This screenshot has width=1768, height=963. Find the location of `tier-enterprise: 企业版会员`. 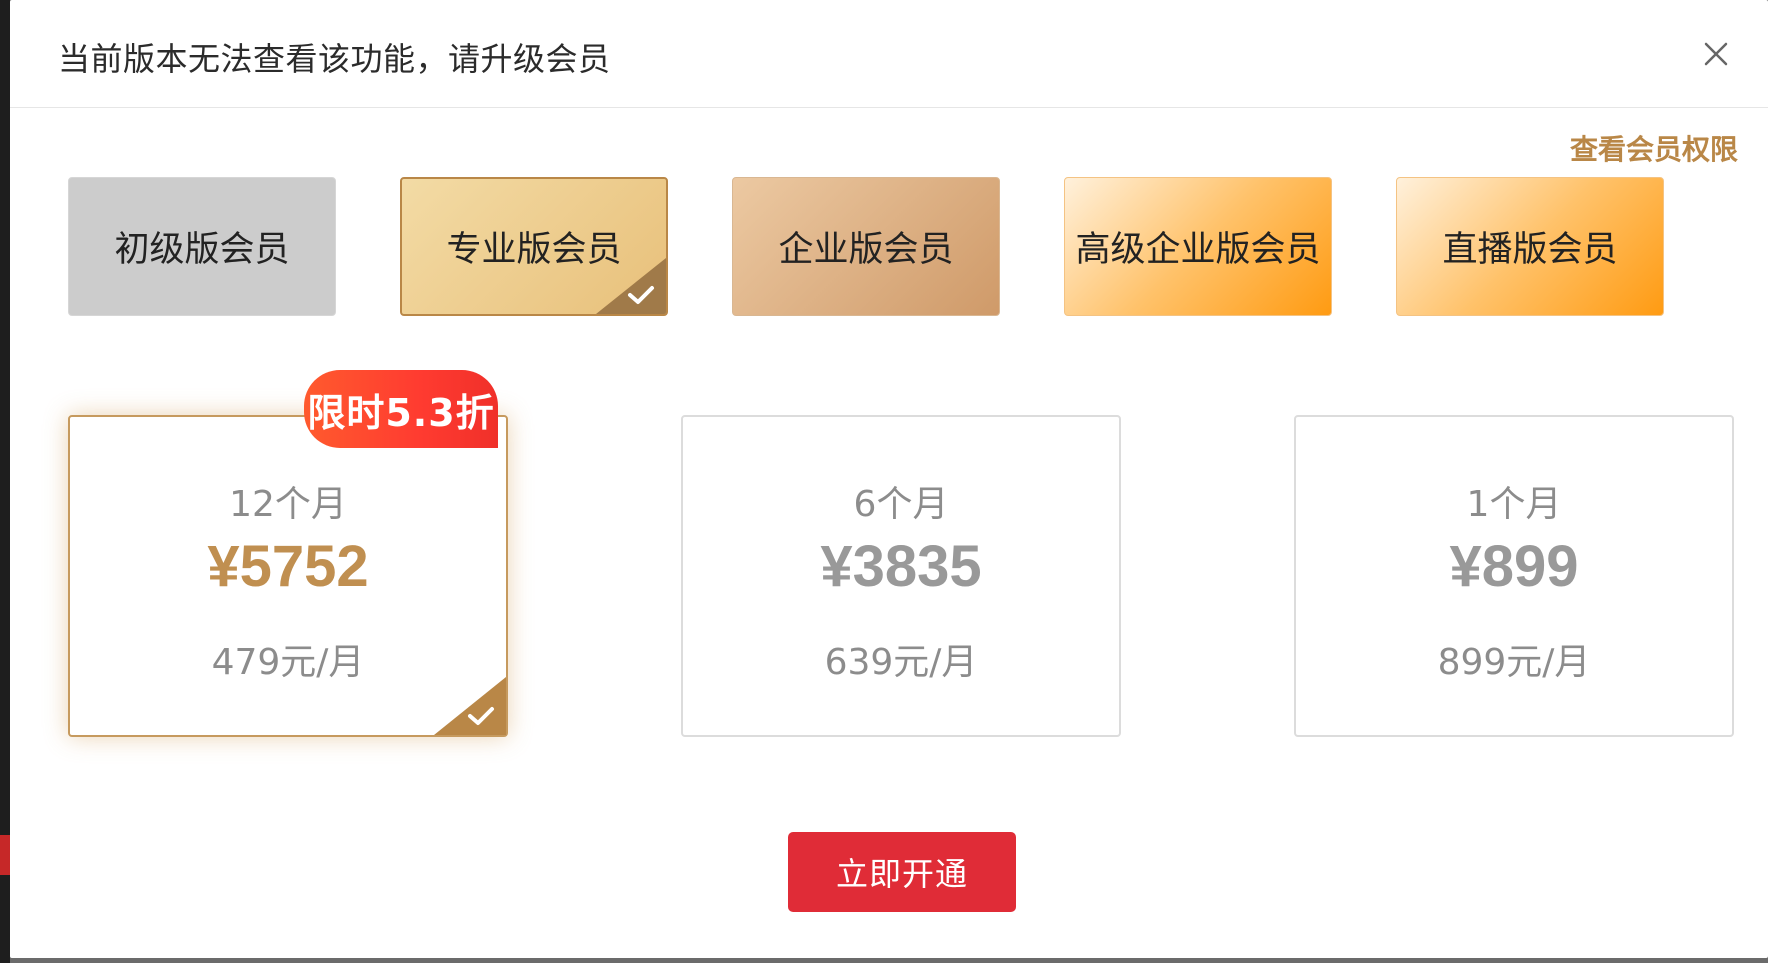

tier-enterprise: 企业版会员 is located at coordinates (866, 246).